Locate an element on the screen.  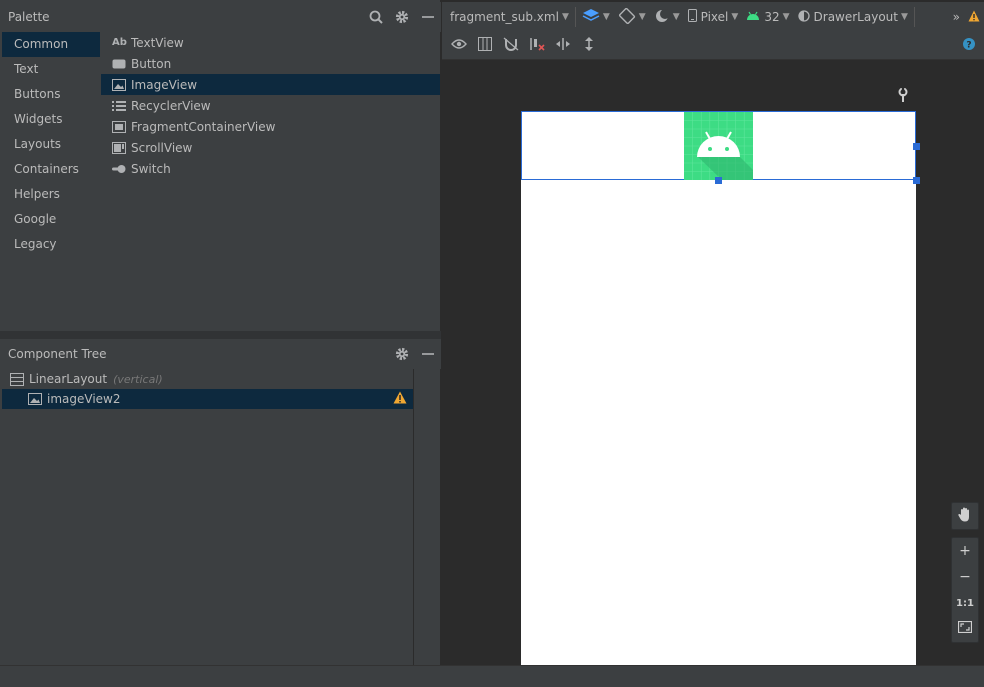
widget-label: TextView is located at coordinates (157, 42).